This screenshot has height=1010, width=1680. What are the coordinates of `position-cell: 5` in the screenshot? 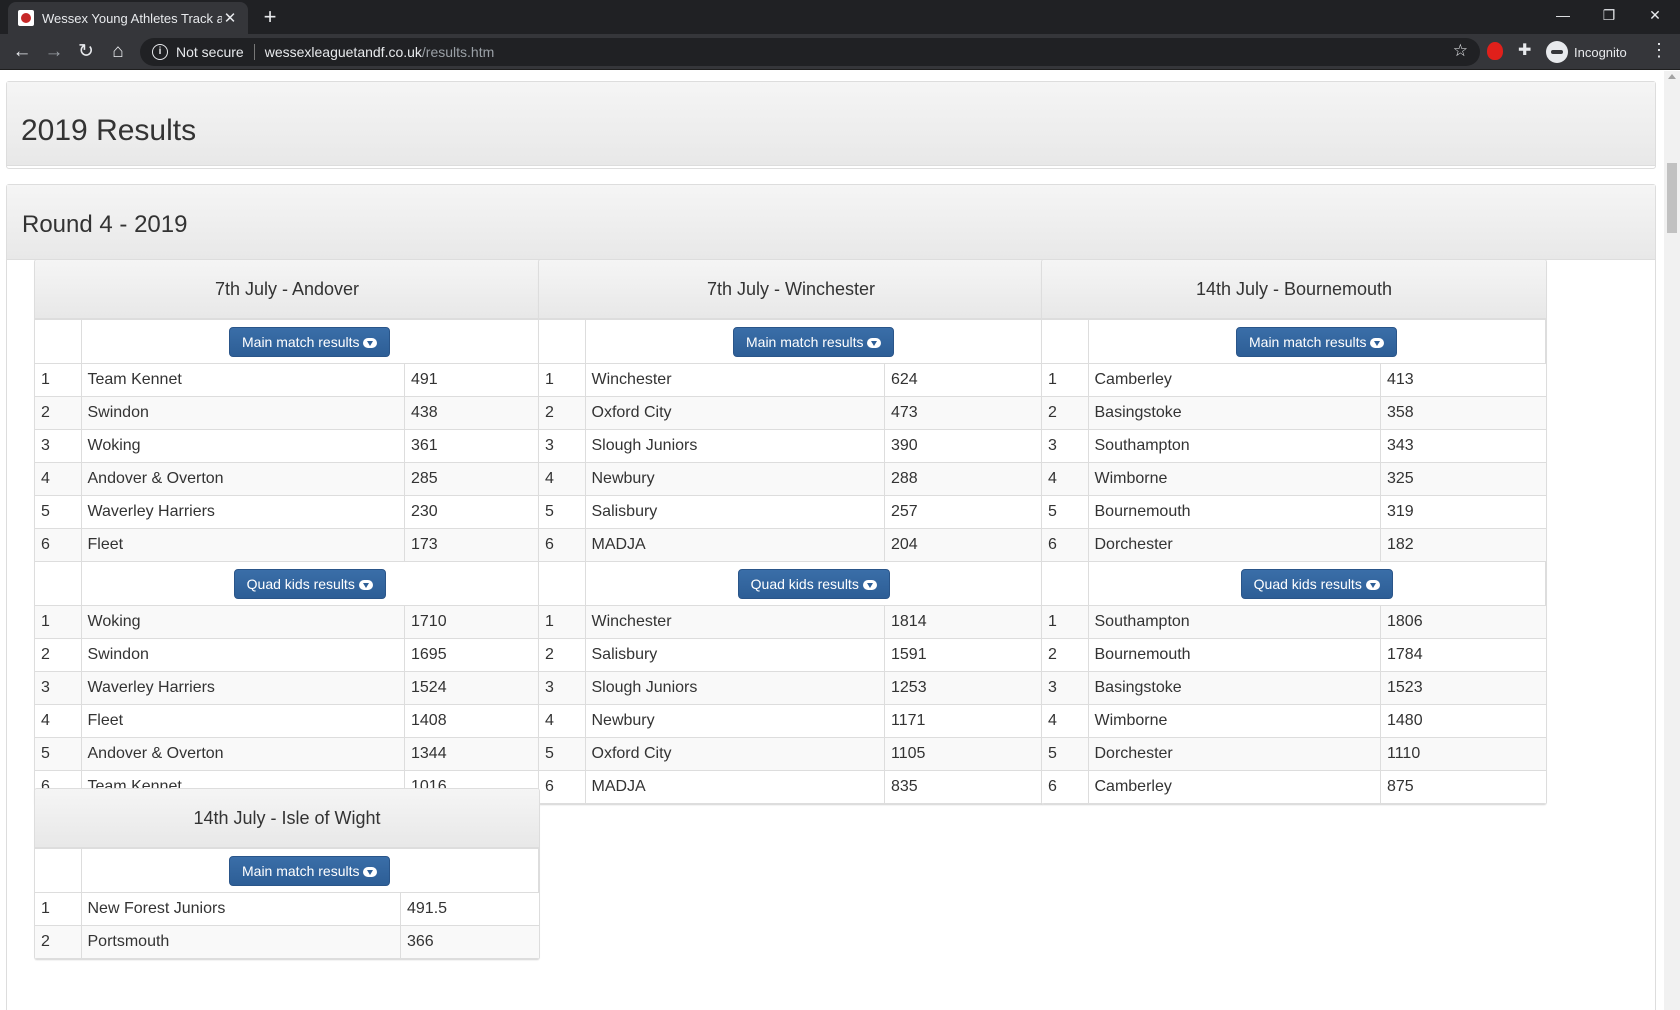 It's located at (58, 754).